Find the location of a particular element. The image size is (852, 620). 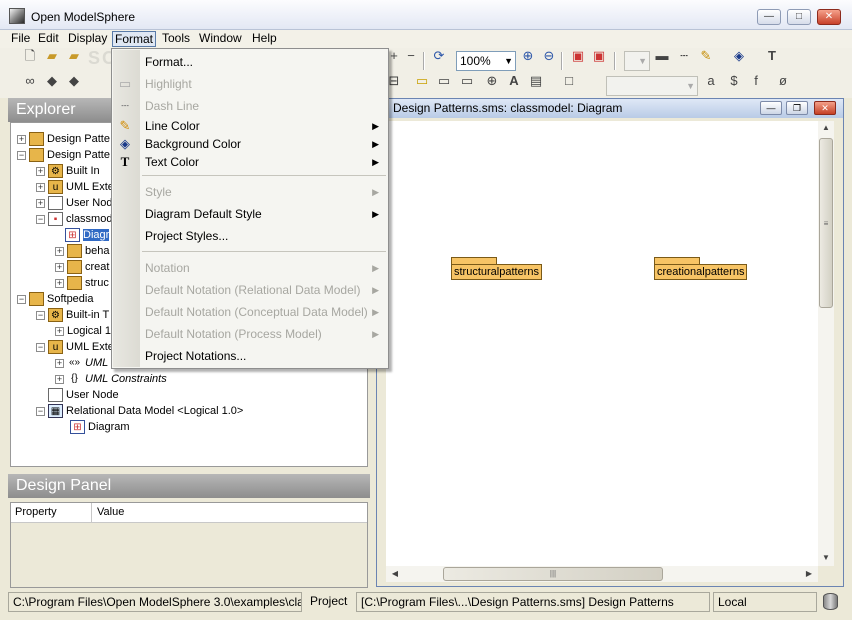

tree-item: + u UML Exte is located at coordinates (75, 187).